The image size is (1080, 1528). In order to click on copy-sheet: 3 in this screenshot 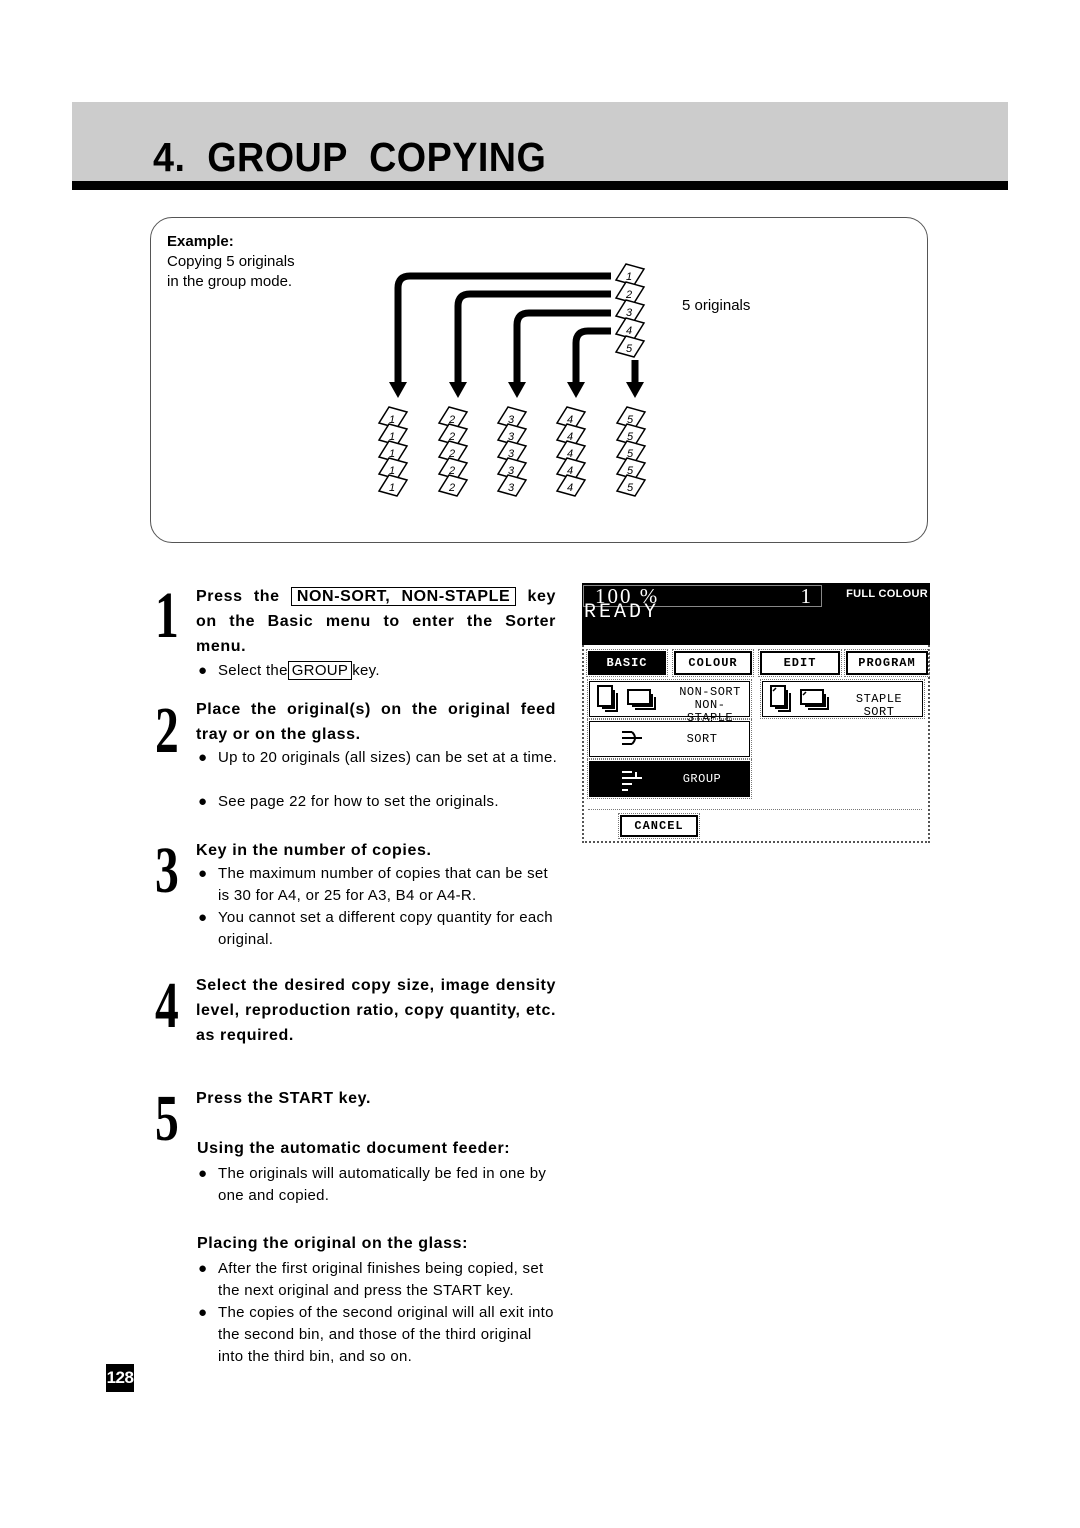, I will do `click(512, 485)`.